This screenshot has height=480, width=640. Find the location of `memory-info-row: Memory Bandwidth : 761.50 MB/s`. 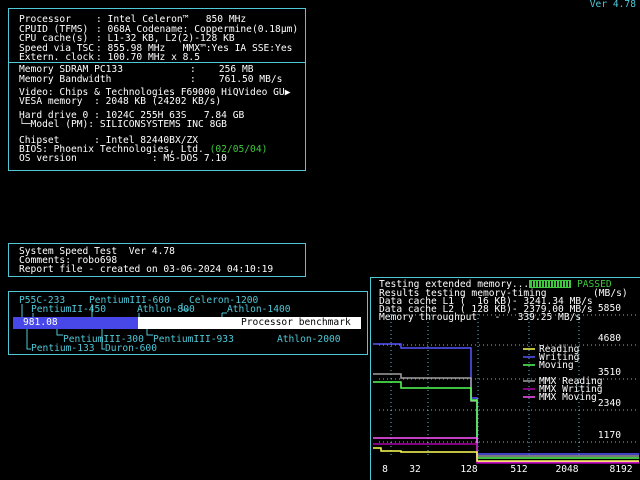

memory-info-row: Memory Bandwidth : 761.50 MB/s is located at coordinates (151, 79).